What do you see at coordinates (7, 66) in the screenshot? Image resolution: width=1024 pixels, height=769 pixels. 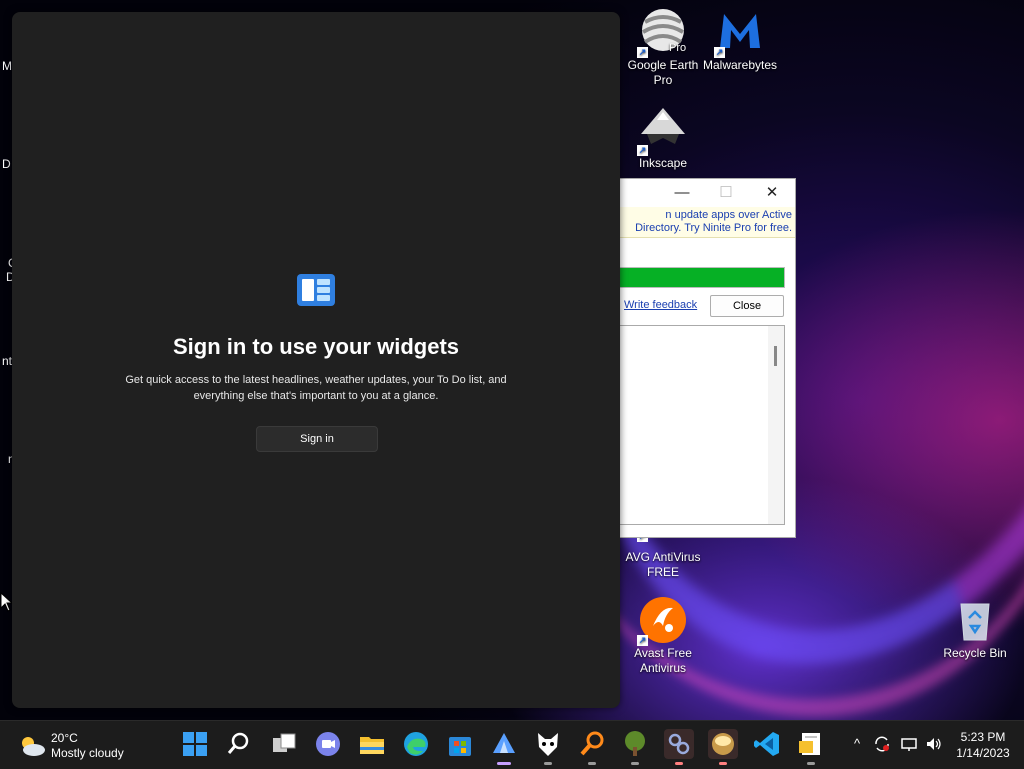 I see `desktop-icon-label-partial: M` at bounding box center [7, 66].